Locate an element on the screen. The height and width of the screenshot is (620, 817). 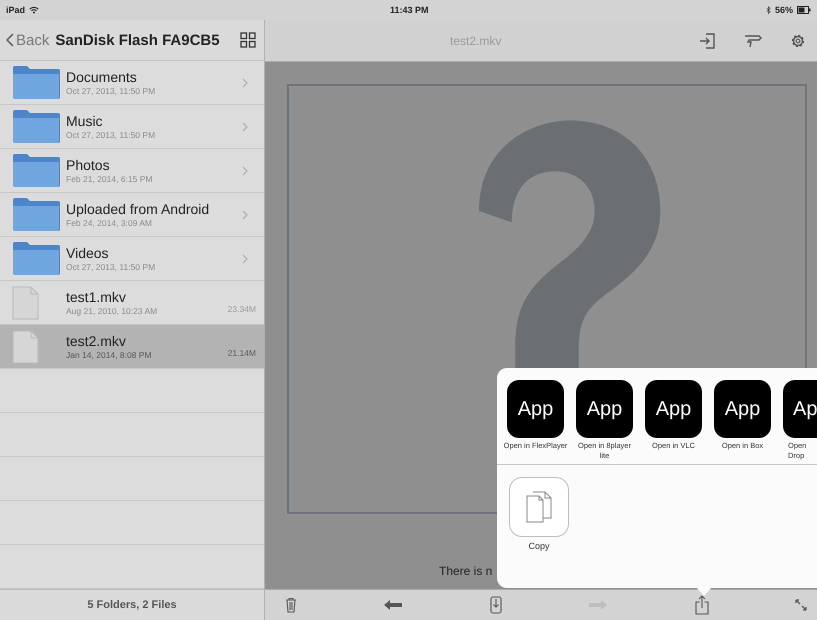
viewer-message: There is n is located at coordinates (465, 571).